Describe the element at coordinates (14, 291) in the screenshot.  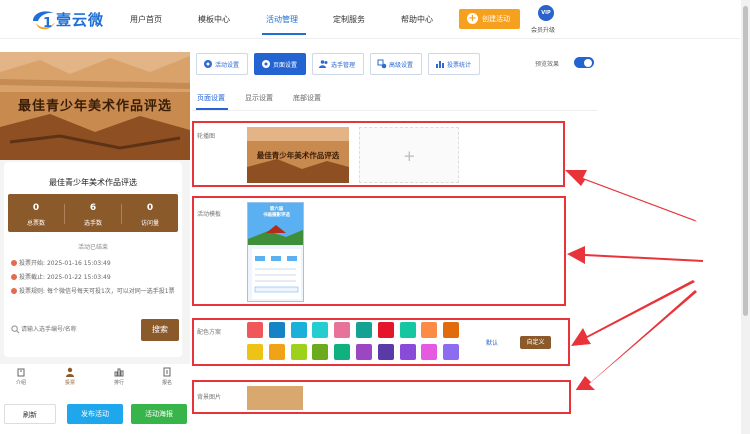
I see `rule-icon` at that location.